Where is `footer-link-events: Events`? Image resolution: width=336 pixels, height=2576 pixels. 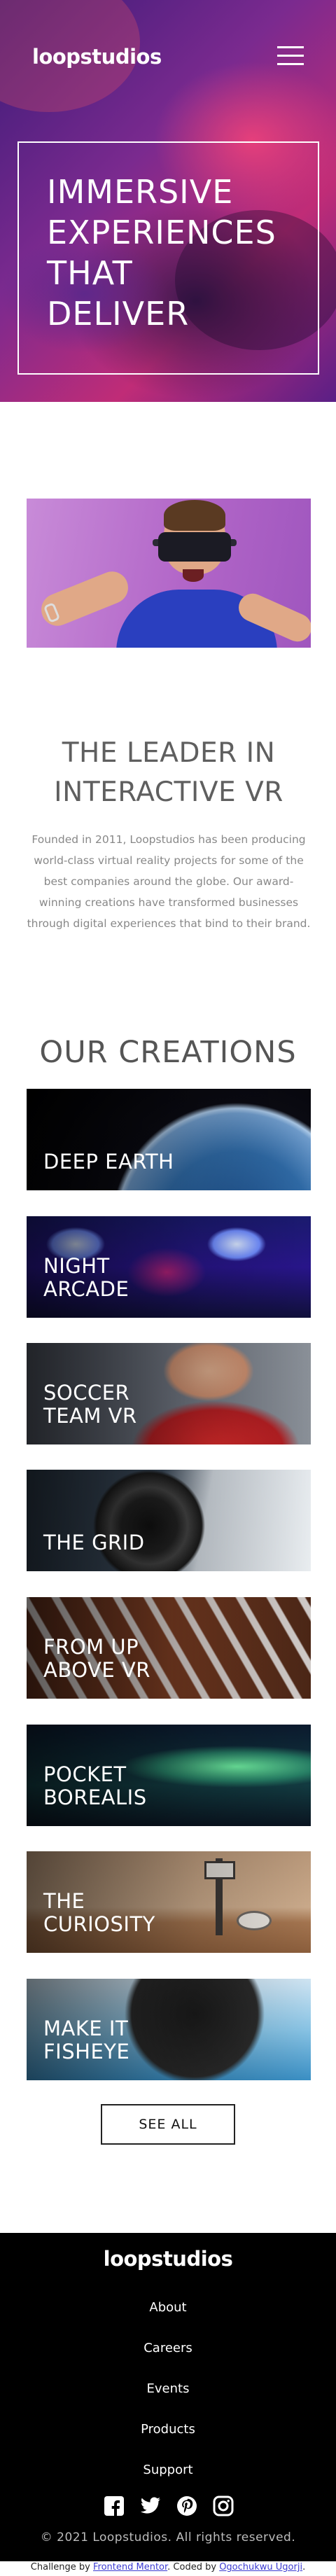 footer-link-events: Events is located at coordinates (168, 2399).